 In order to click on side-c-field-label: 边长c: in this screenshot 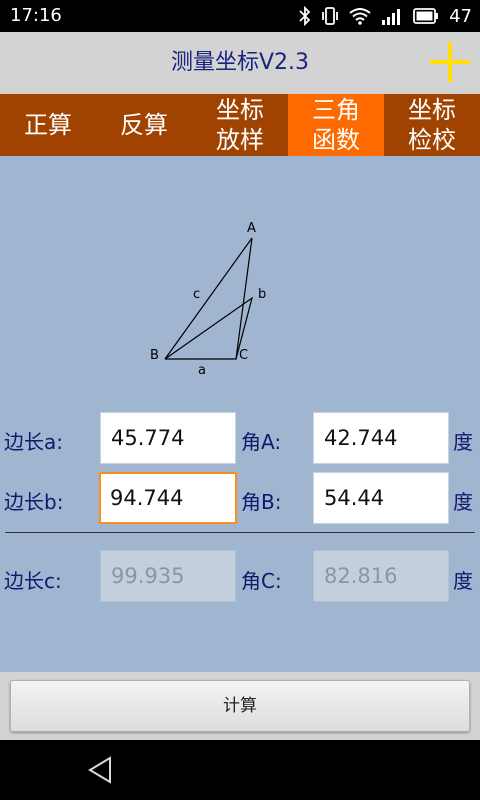, I will do `click(33, 581)`.